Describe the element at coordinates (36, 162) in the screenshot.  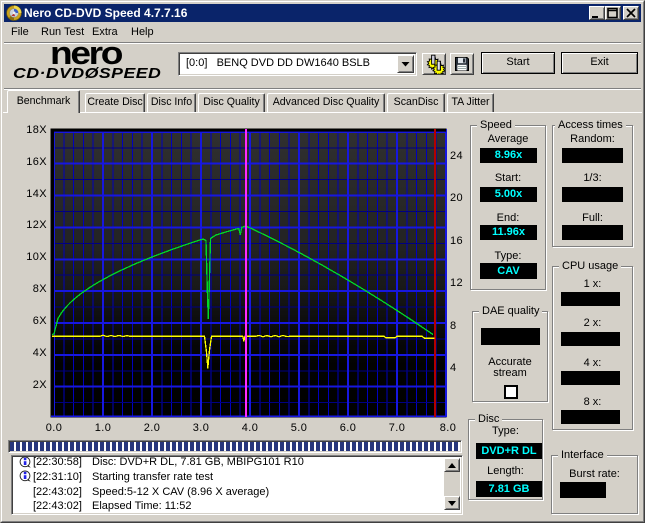
I see `svg-text: 16X` at that location.